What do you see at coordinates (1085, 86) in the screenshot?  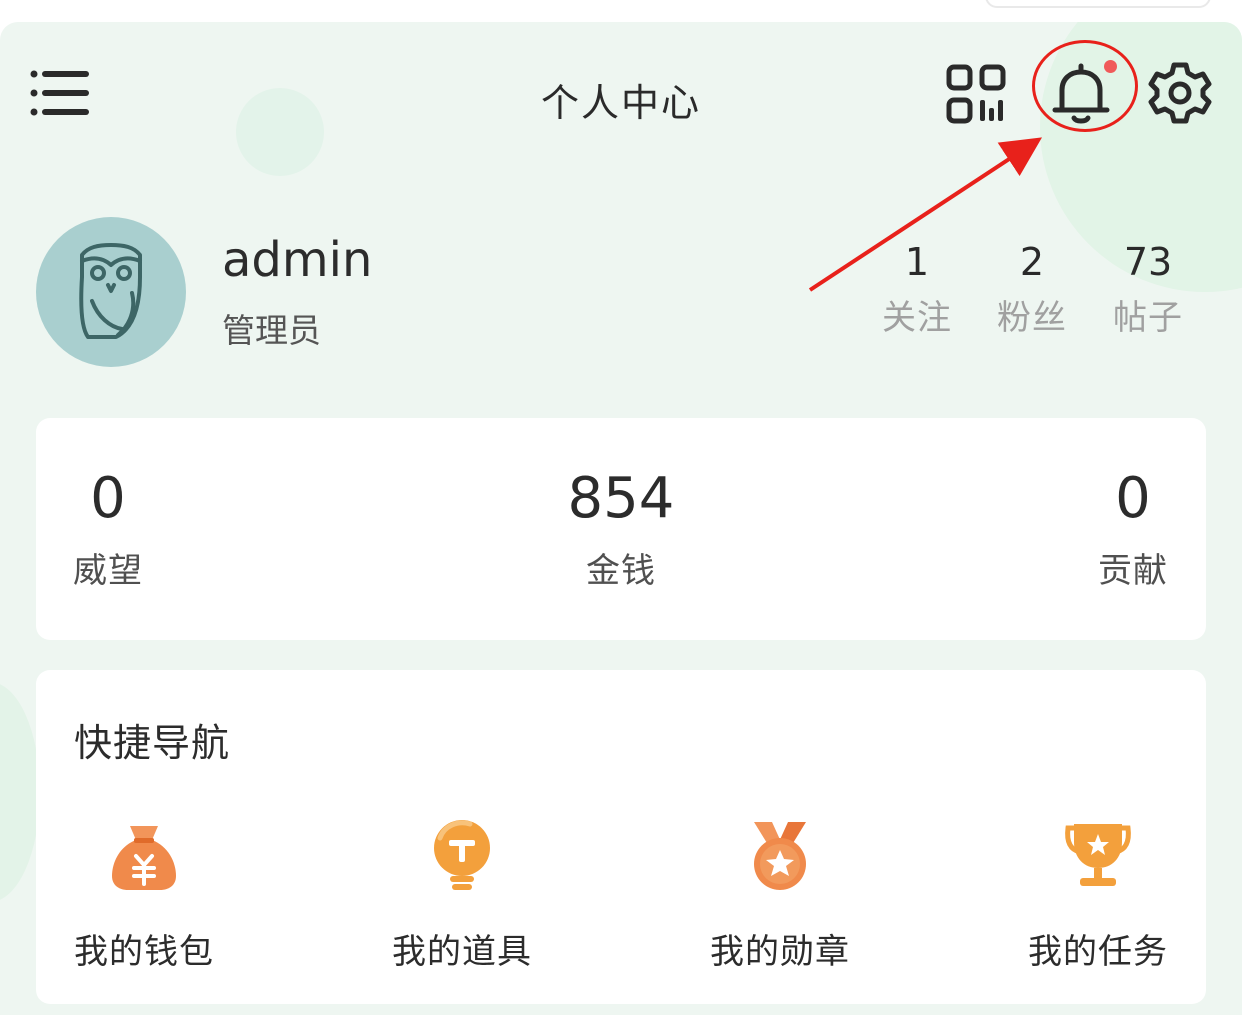 I see `annotation-highlight-ring` at bounding box center [1085, 86].